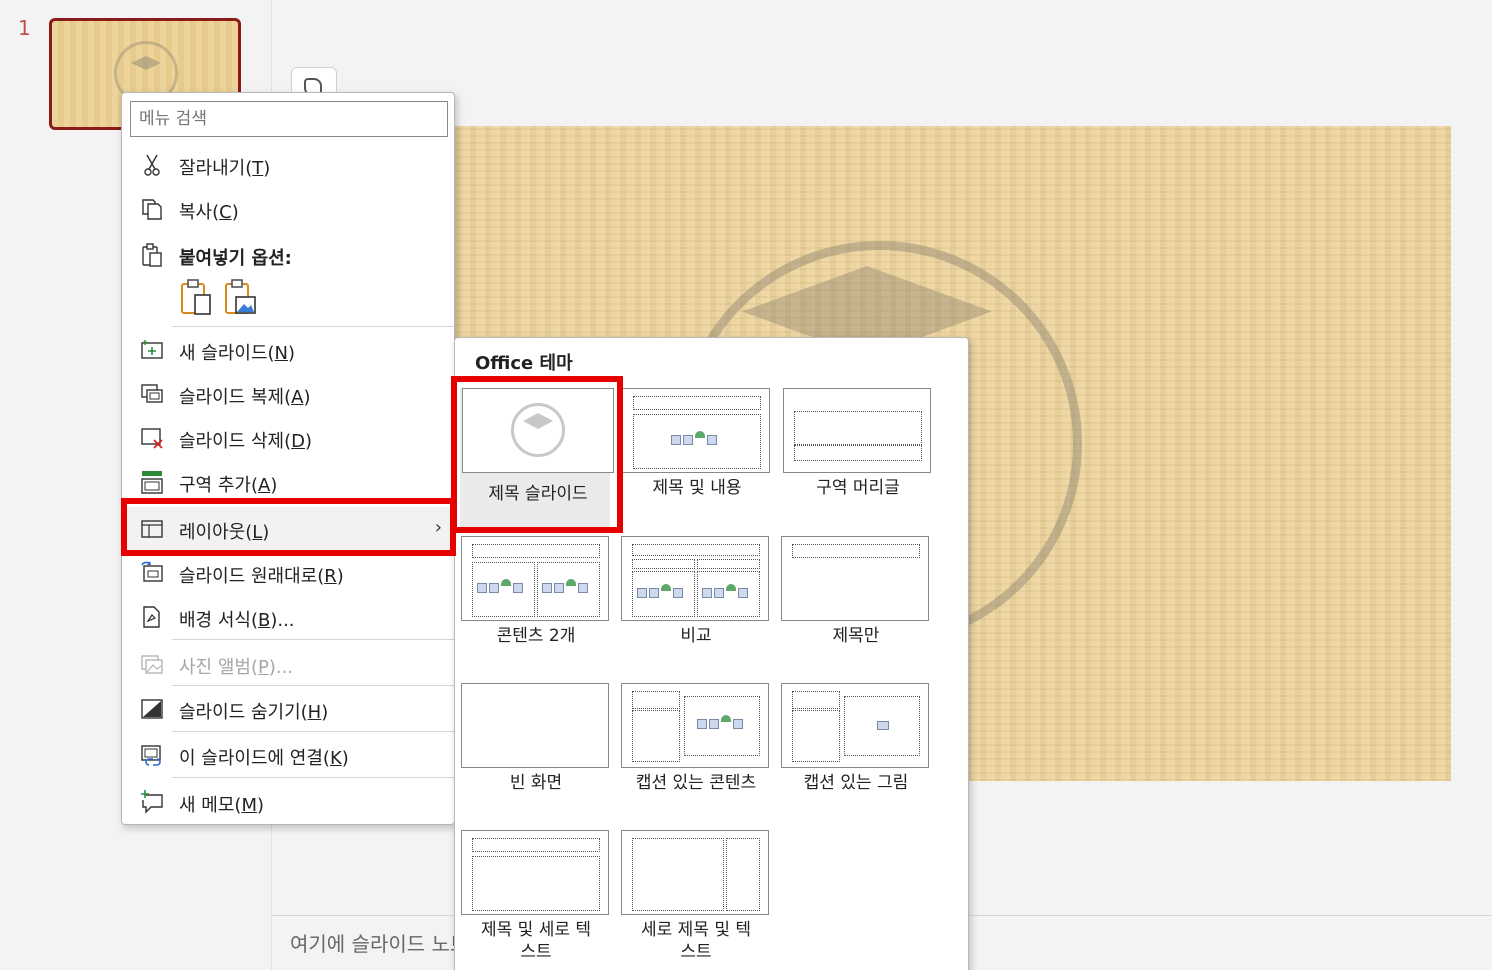 Image resolution: width=1492 pixels, height=970 pixels. I want to click on menu-label: 슬라이드 숨기기(, so click(243, 712).